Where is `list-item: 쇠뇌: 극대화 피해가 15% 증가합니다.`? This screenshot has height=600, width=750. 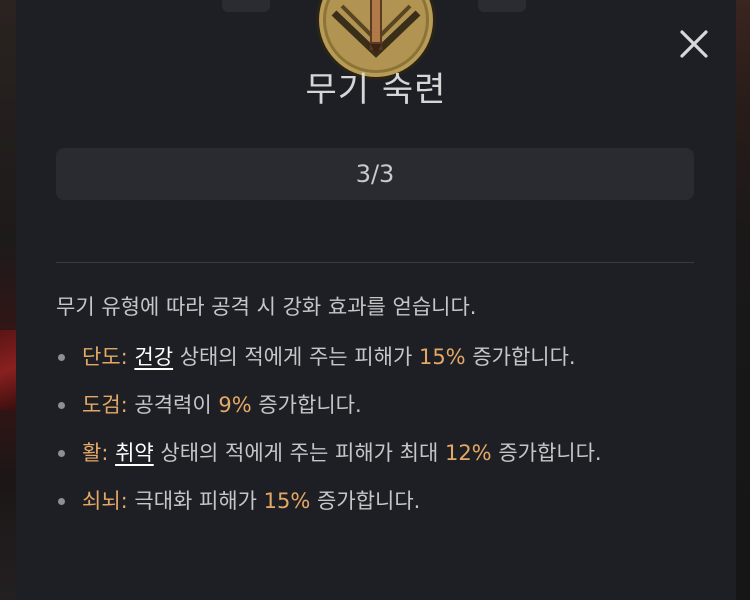
list-item: 쇠뇌: 극대화 피해가 15% 증가합니다. is located at coordinates (377, 501).